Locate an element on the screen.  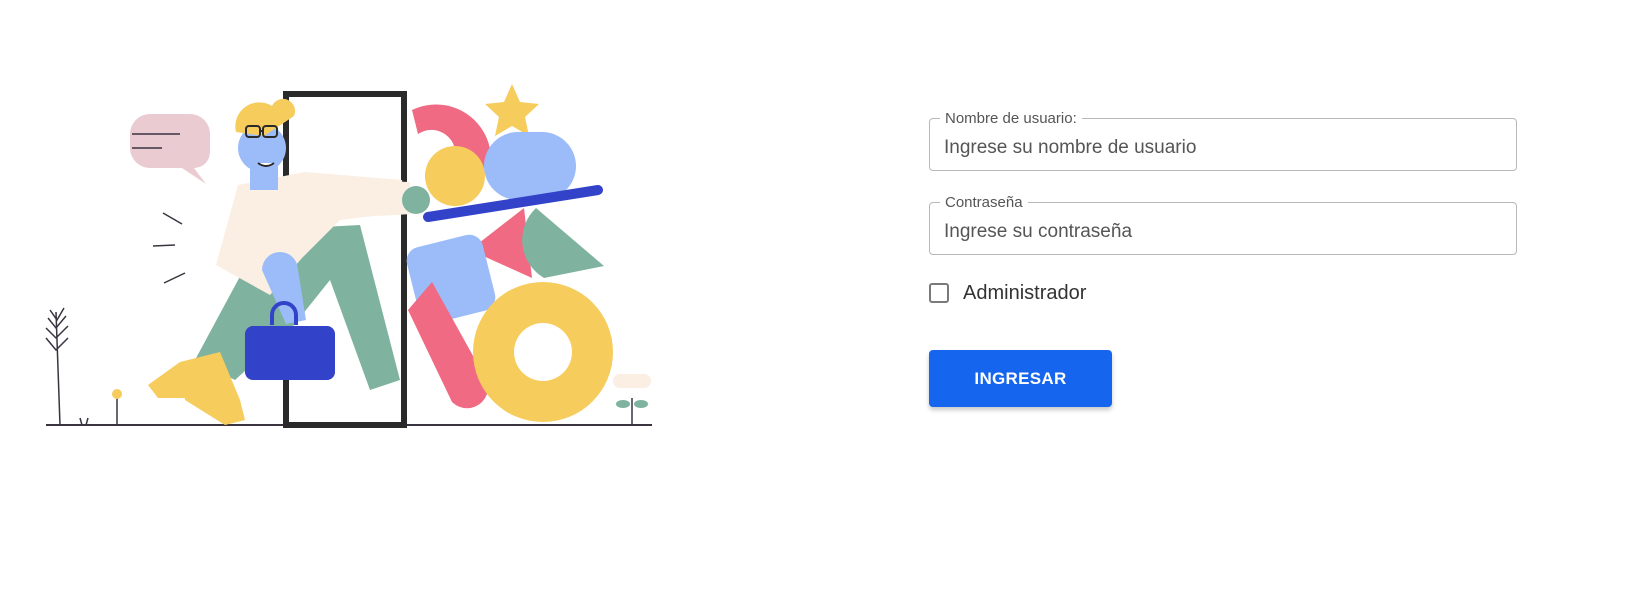
password-field: Contraseña is located at coordinates (1223, 224).